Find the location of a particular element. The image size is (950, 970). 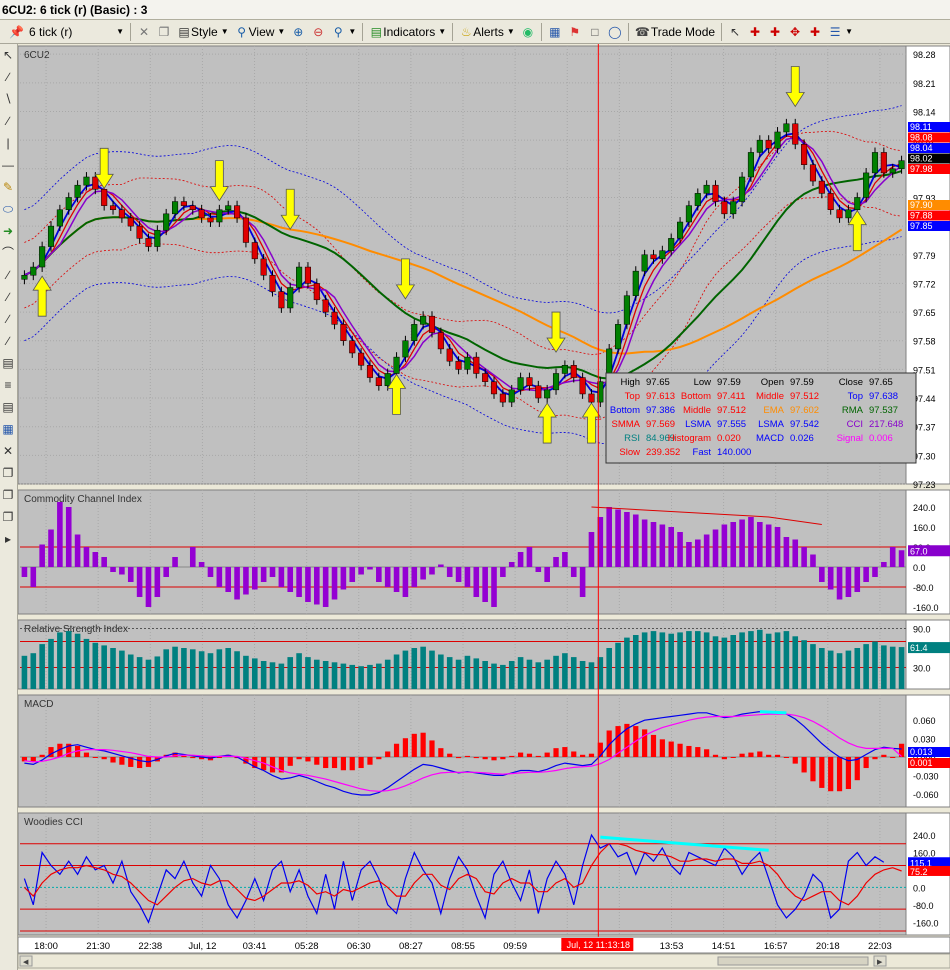

trade-mode-button: ☎ Trade Mode is located at coordinates (675, 32).